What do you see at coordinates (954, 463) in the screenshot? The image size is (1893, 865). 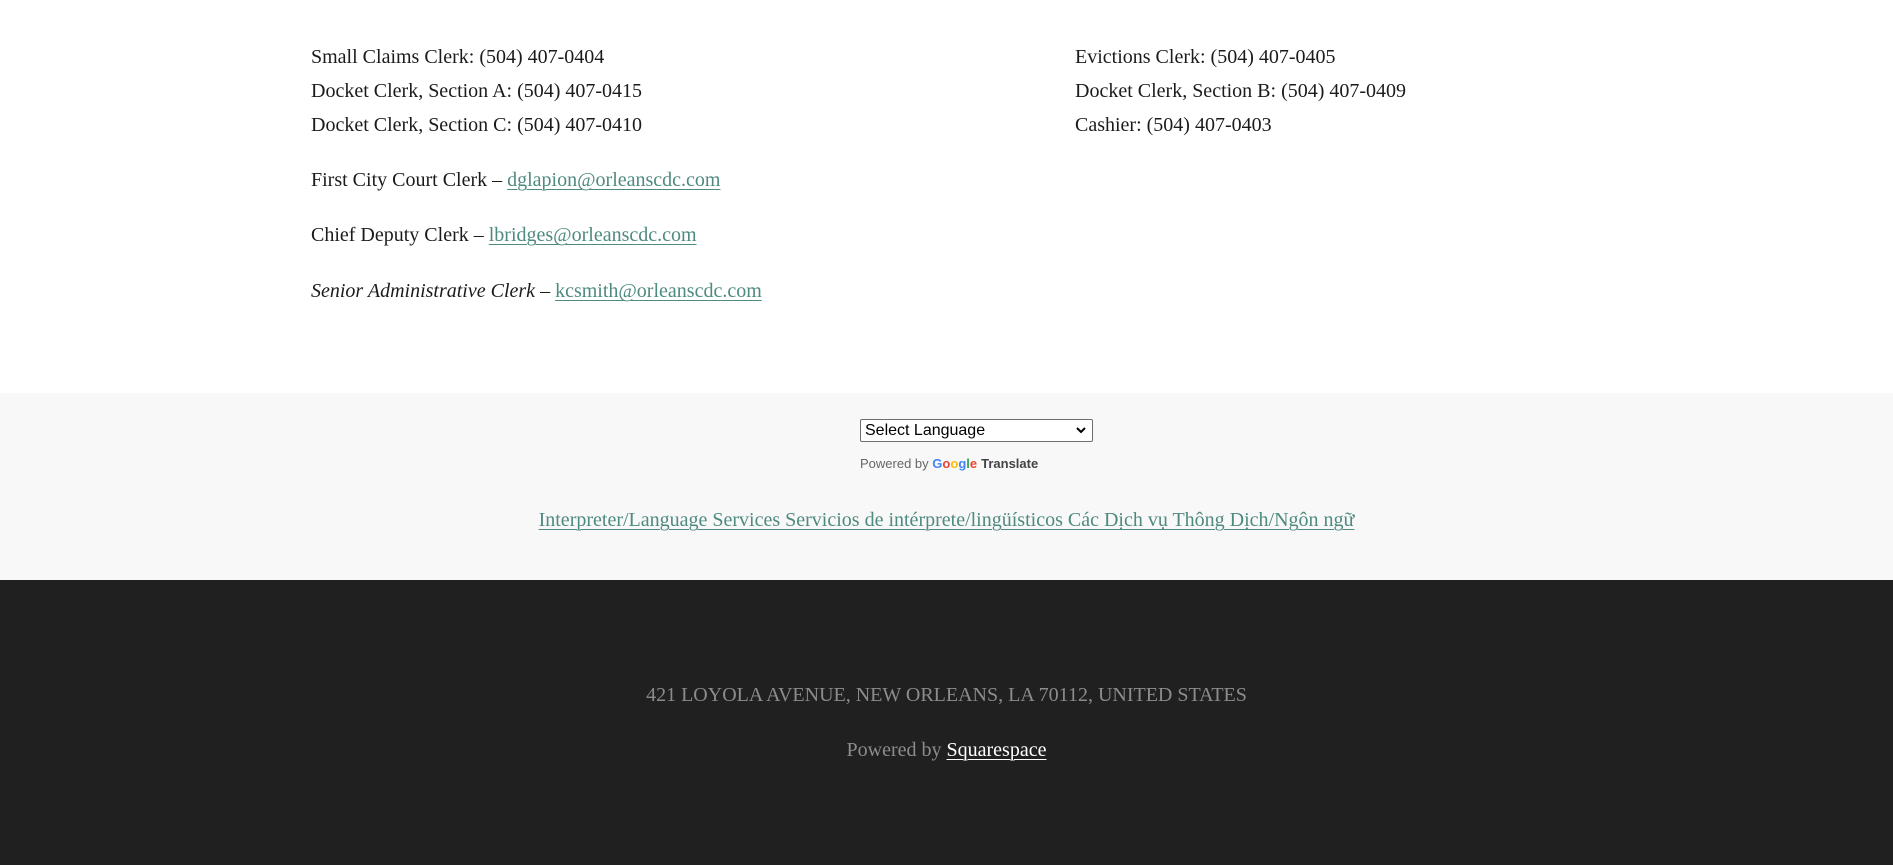 I see `google-logo: Google` at bounding box center [954, 463].